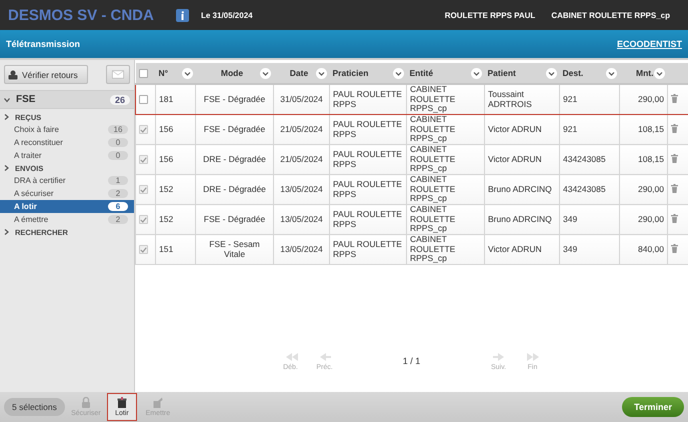  I want to click on user-name: ROULETTE RPPS PAUL, so click(490, 15).